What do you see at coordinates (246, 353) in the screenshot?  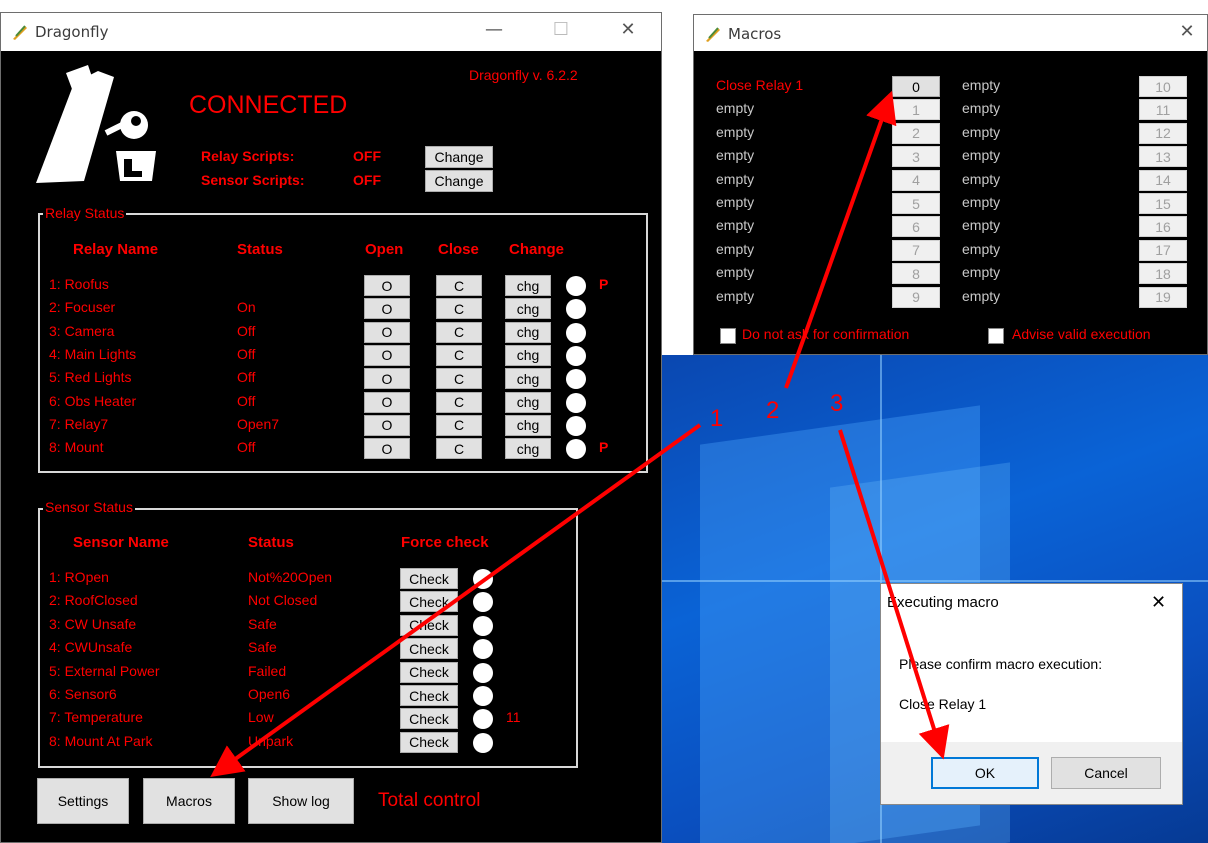 I see `relay-status: Off` at bounding box center [246, 353].